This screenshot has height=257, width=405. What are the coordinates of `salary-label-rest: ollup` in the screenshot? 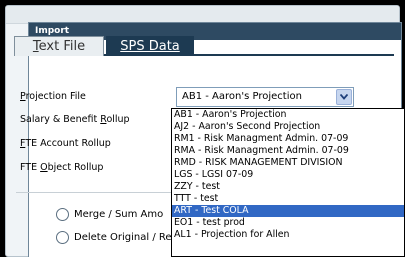 It's located at (118, 119).